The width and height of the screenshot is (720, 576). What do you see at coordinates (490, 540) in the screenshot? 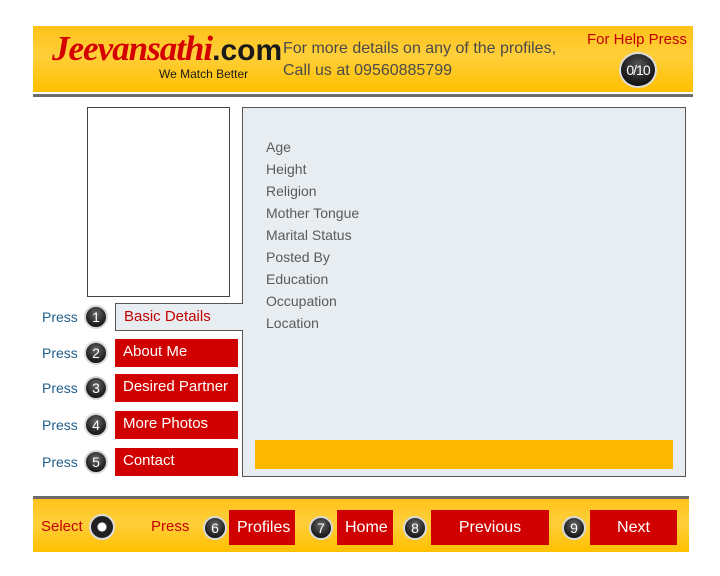
I see `previous-page-button: Previous Page` at bounding box center [490, 540].